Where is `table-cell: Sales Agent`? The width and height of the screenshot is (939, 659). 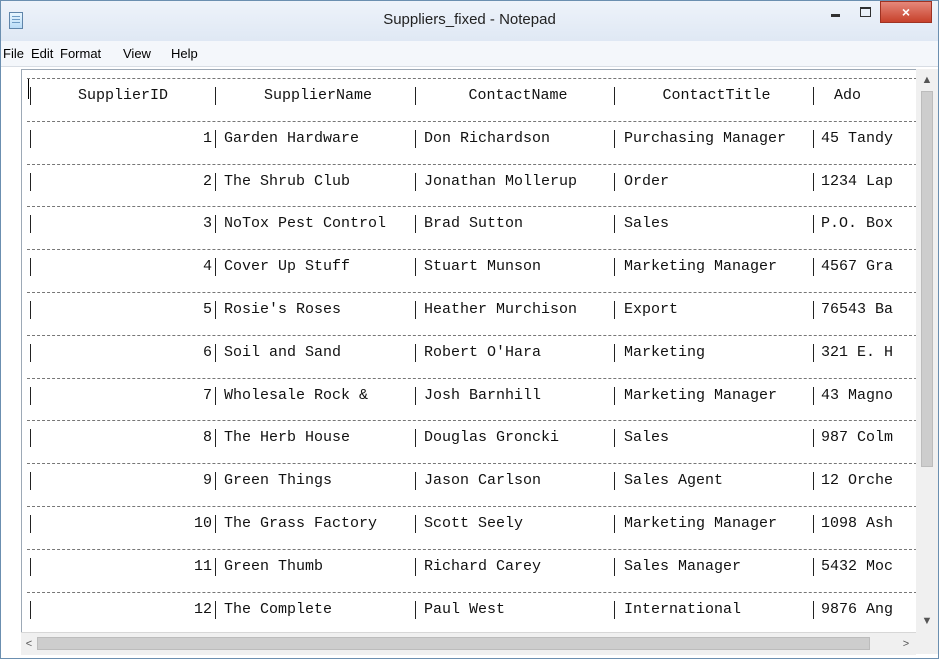 table-cell: Sales Agent is located at coordinates (674, 481).